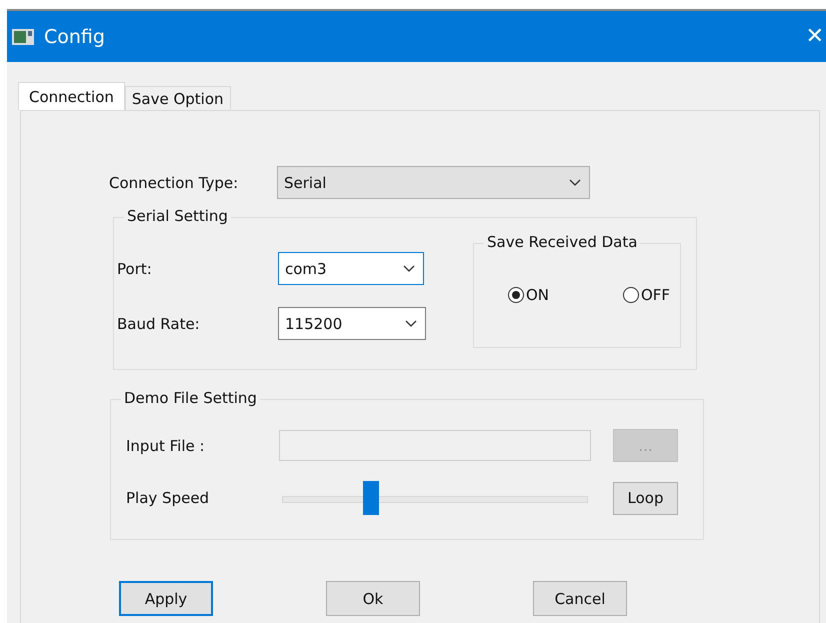 Image resolution: width=826 pixels, height=623 pixels. I want to click on connection-type-dropdown: Serial, so click(433, 182).